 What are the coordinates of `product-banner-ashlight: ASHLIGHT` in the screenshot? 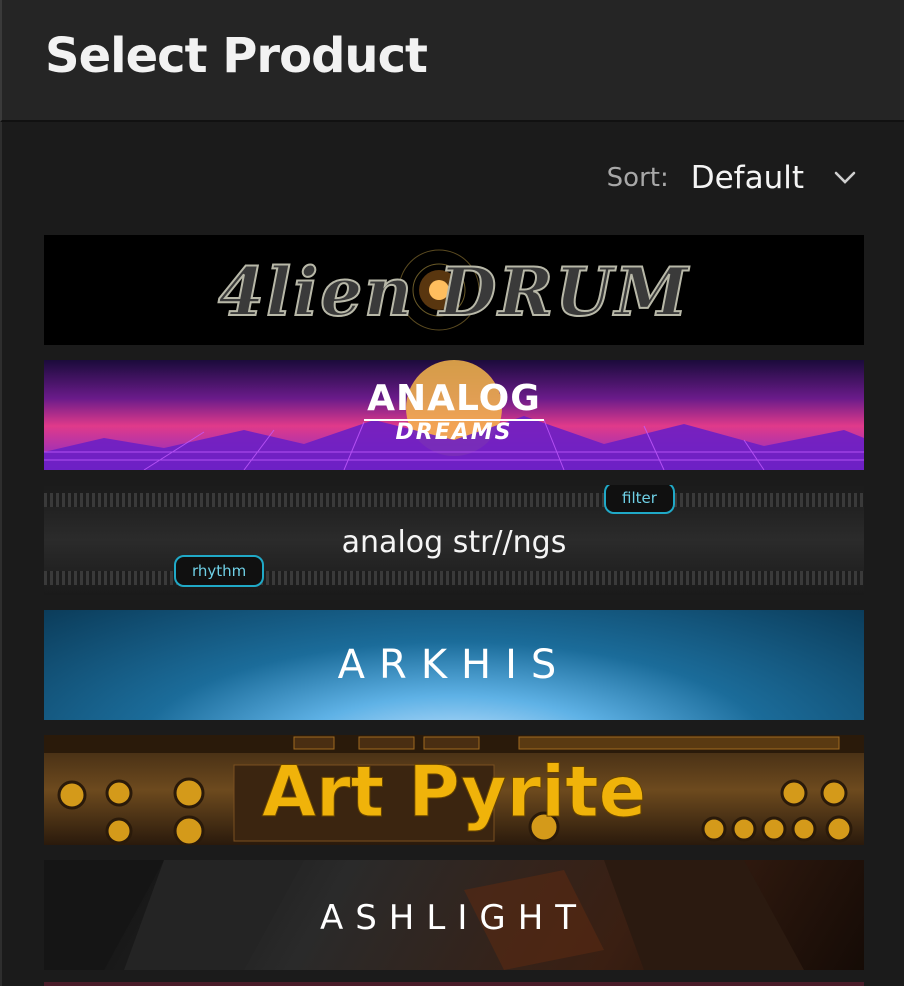 It's located at (454, 915).